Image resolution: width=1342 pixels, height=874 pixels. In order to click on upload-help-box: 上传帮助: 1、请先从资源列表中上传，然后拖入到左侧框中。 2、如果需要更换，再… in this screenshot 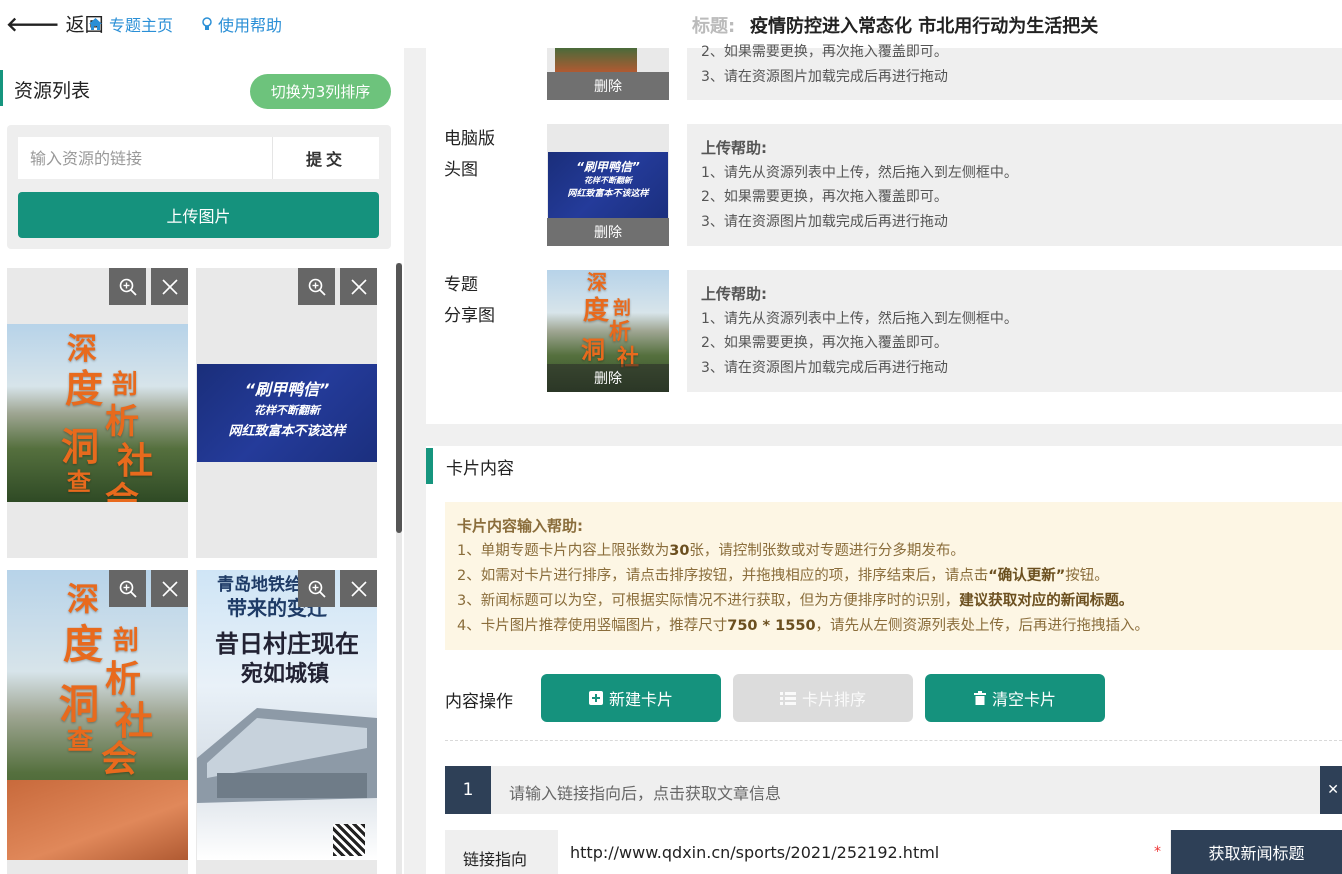, I will do `click(1014, 331)`.